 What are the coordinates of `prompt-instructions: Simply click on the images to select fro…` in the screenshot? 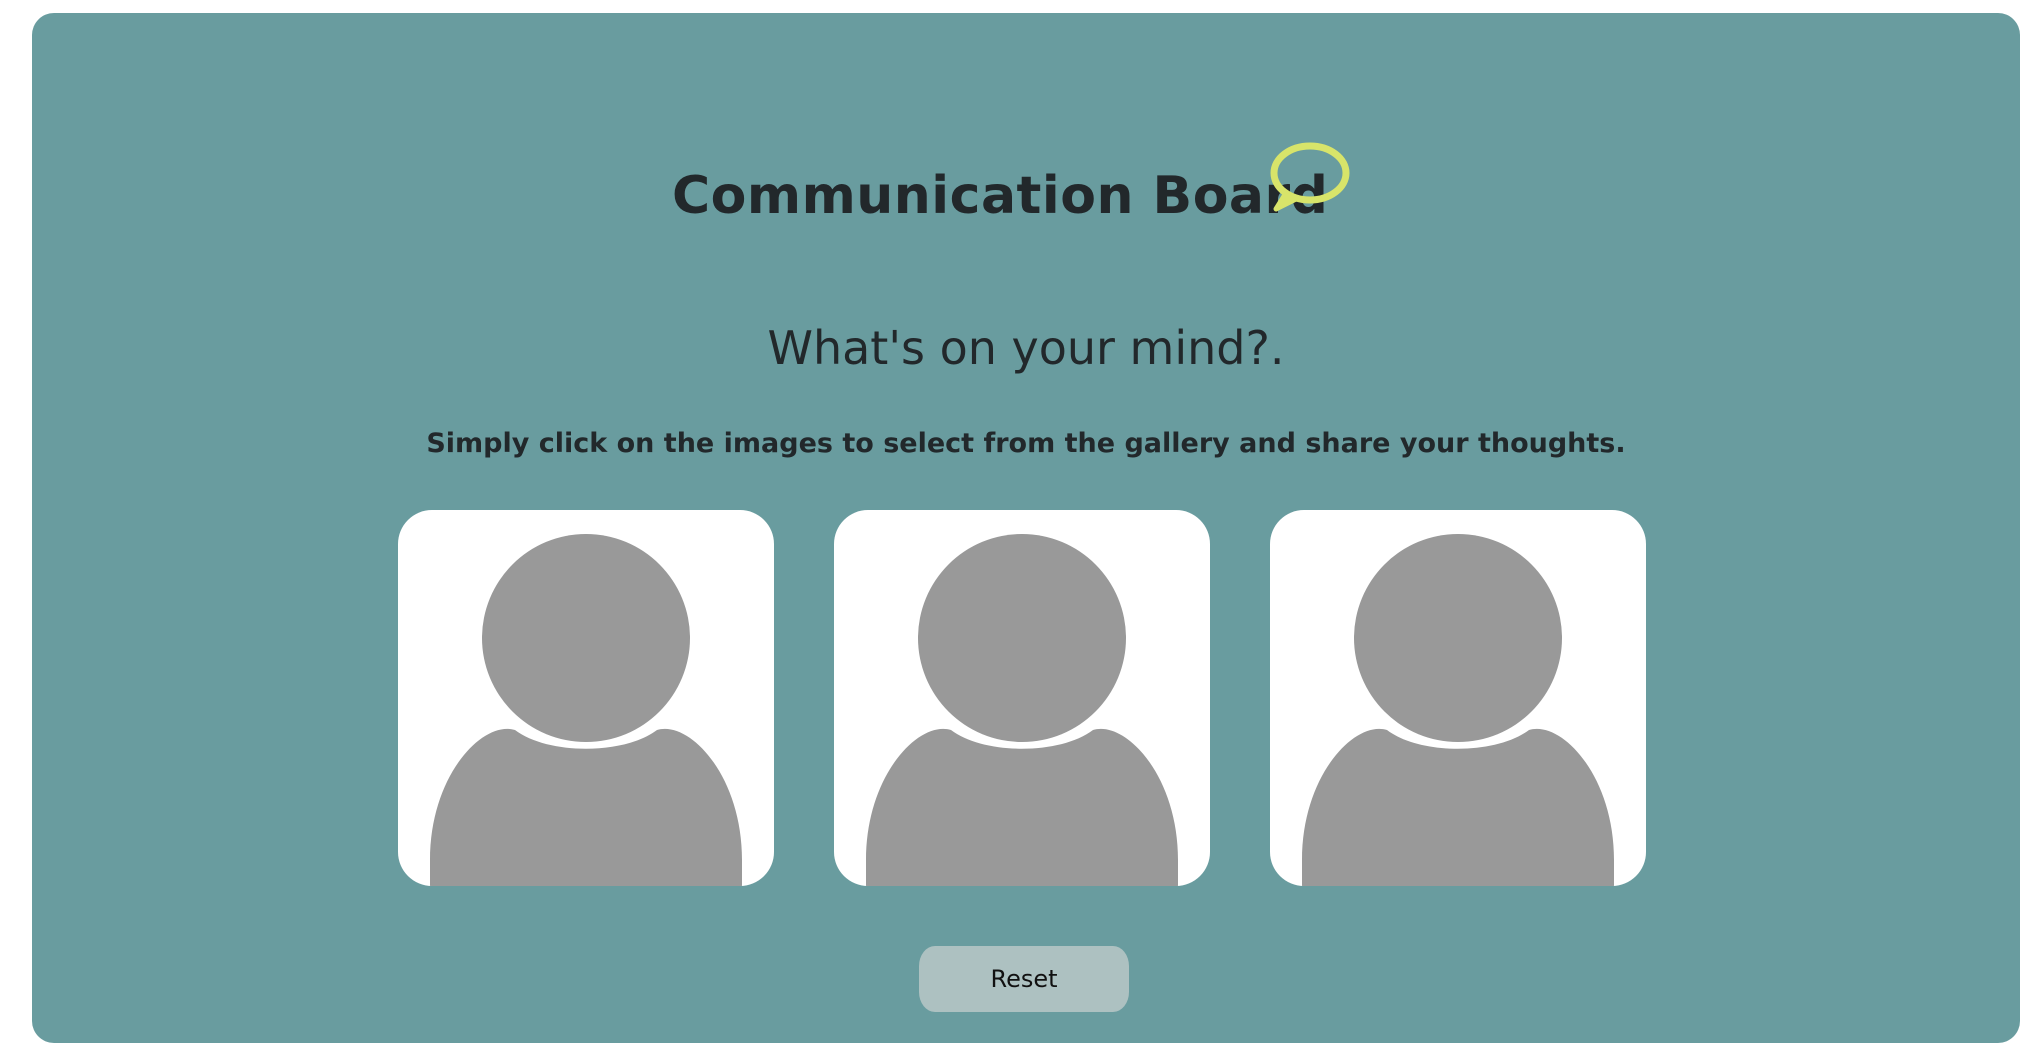 It's located at (1026, 443).